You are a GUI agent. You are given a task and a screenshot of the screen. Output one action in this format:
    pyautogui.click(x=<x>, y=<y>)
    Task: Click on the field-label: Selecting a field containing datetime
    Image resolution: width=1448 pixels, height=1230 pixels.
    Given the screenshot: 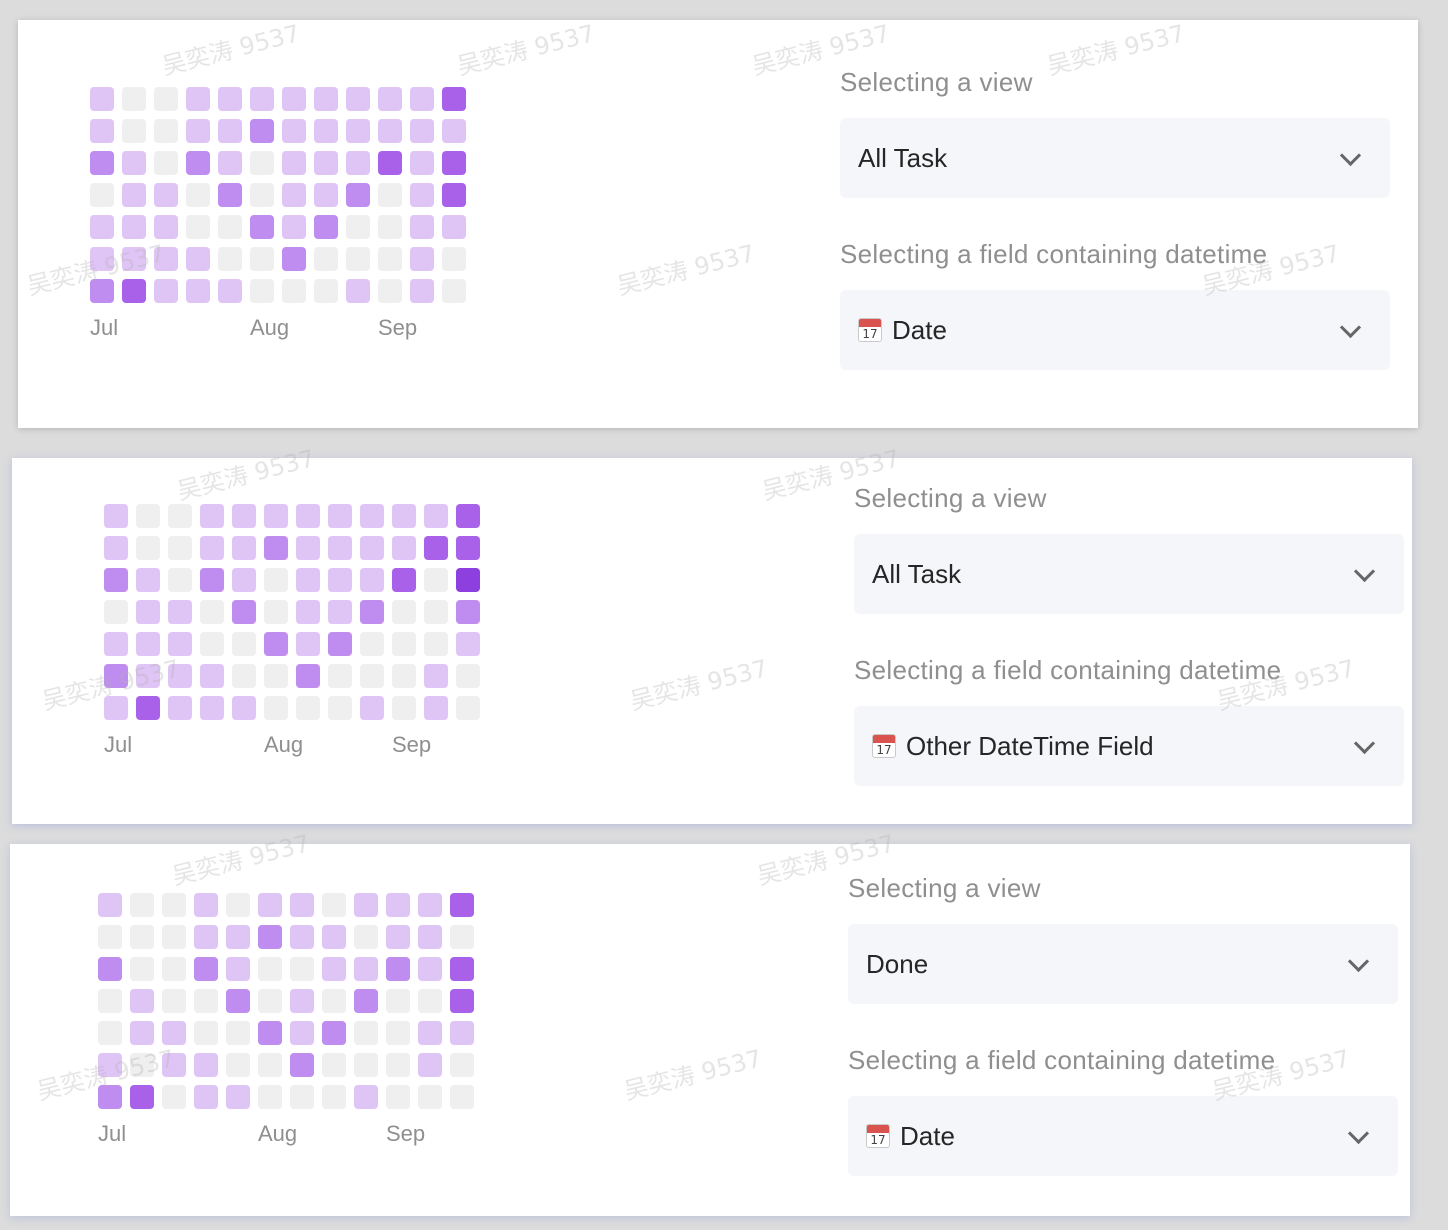 What is the action you would take?
    pyautogui.click(x=1062, y=1060)
    